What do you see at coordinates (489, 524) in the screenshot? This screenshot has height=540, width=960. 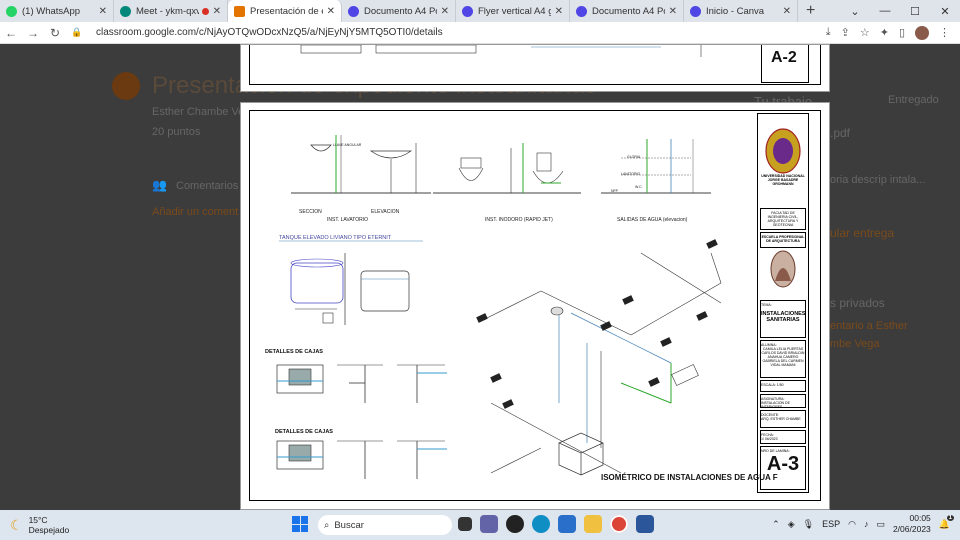 I see `chat-icon` at bounding box center [489, 524].